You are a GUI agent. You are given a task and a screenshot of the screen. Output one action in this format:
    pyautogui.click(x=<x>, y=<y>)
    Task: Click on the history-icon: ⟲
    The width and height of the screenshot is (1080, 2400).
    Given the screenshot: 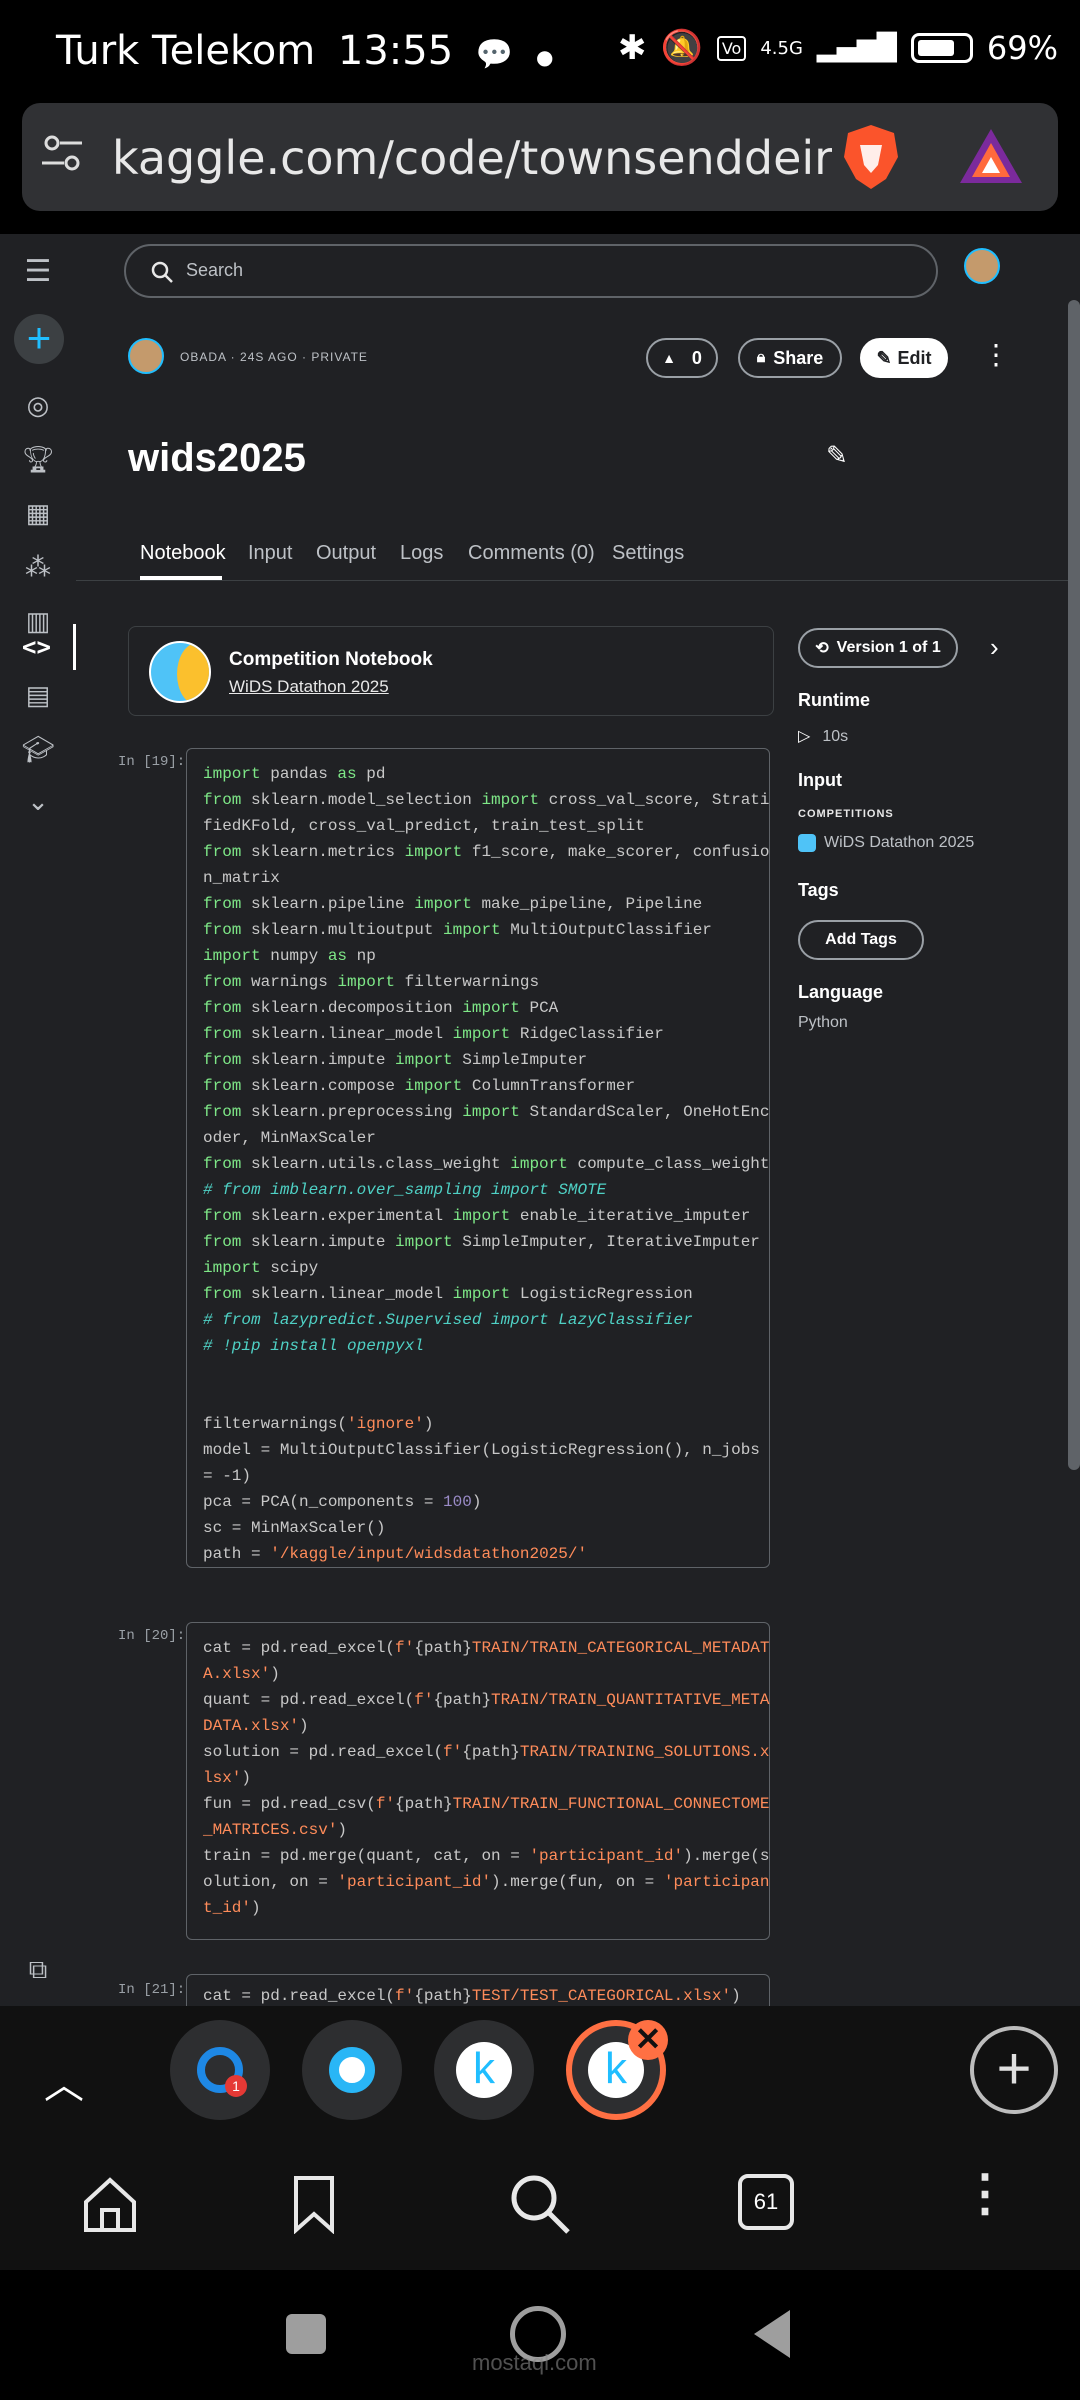 What is the action you would take?
    pyautogui.click(x=822, y=648)
    